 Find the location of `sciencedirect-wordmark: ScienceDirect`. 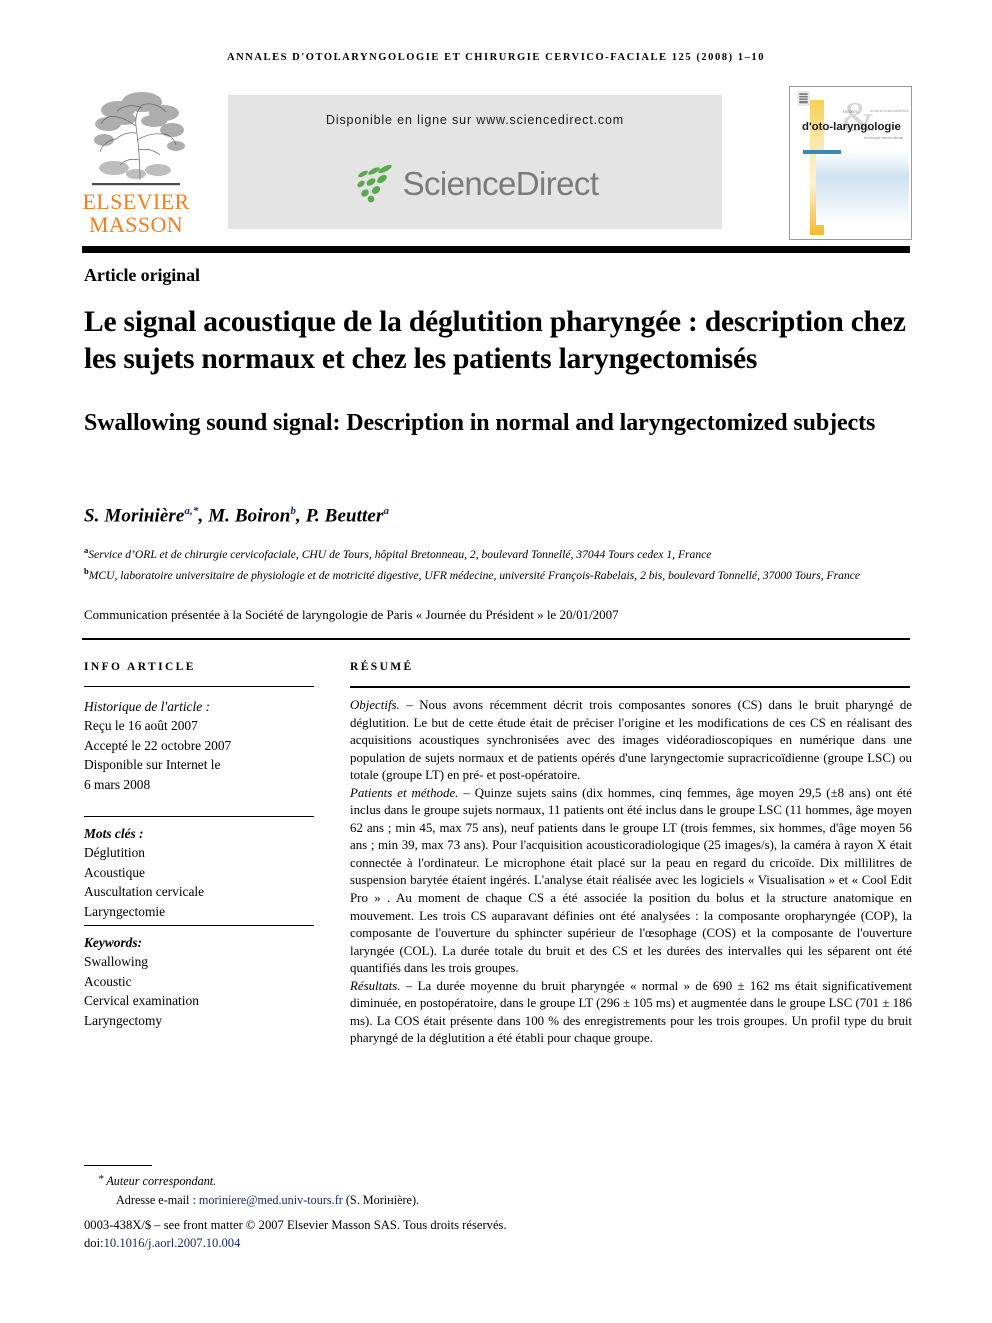

sciencedirect-wordmark: ScienceDirect is located at coordinates (500, 183).